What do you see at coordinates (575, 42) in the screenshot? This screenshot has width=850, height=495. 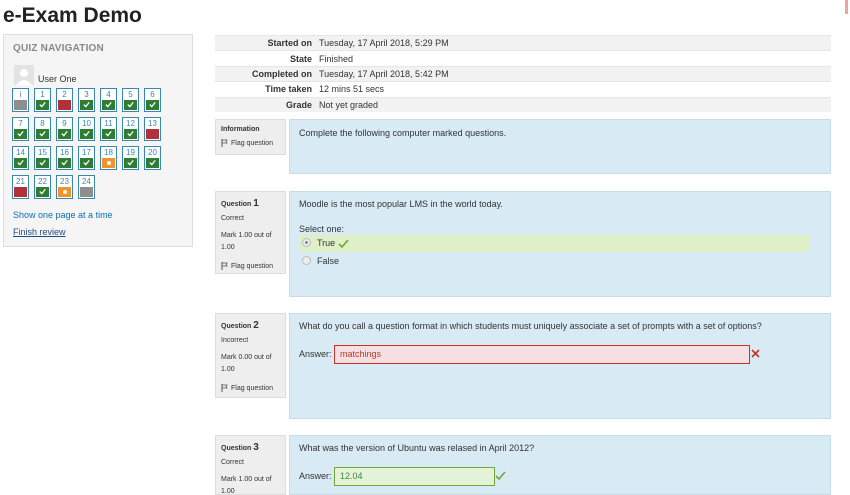 I see `summary-value: Tuesday, 17 April 2018, 5:29 PM` at bounding box center [575, 42].